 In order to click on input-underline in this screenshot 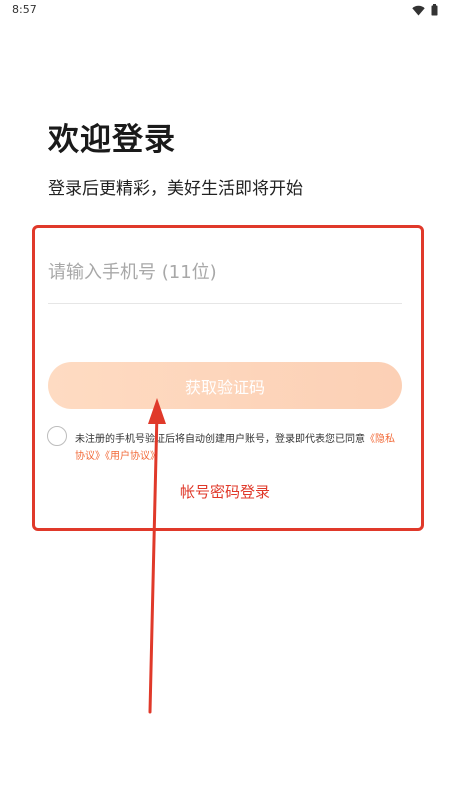, I will do `click(225, 303)`.